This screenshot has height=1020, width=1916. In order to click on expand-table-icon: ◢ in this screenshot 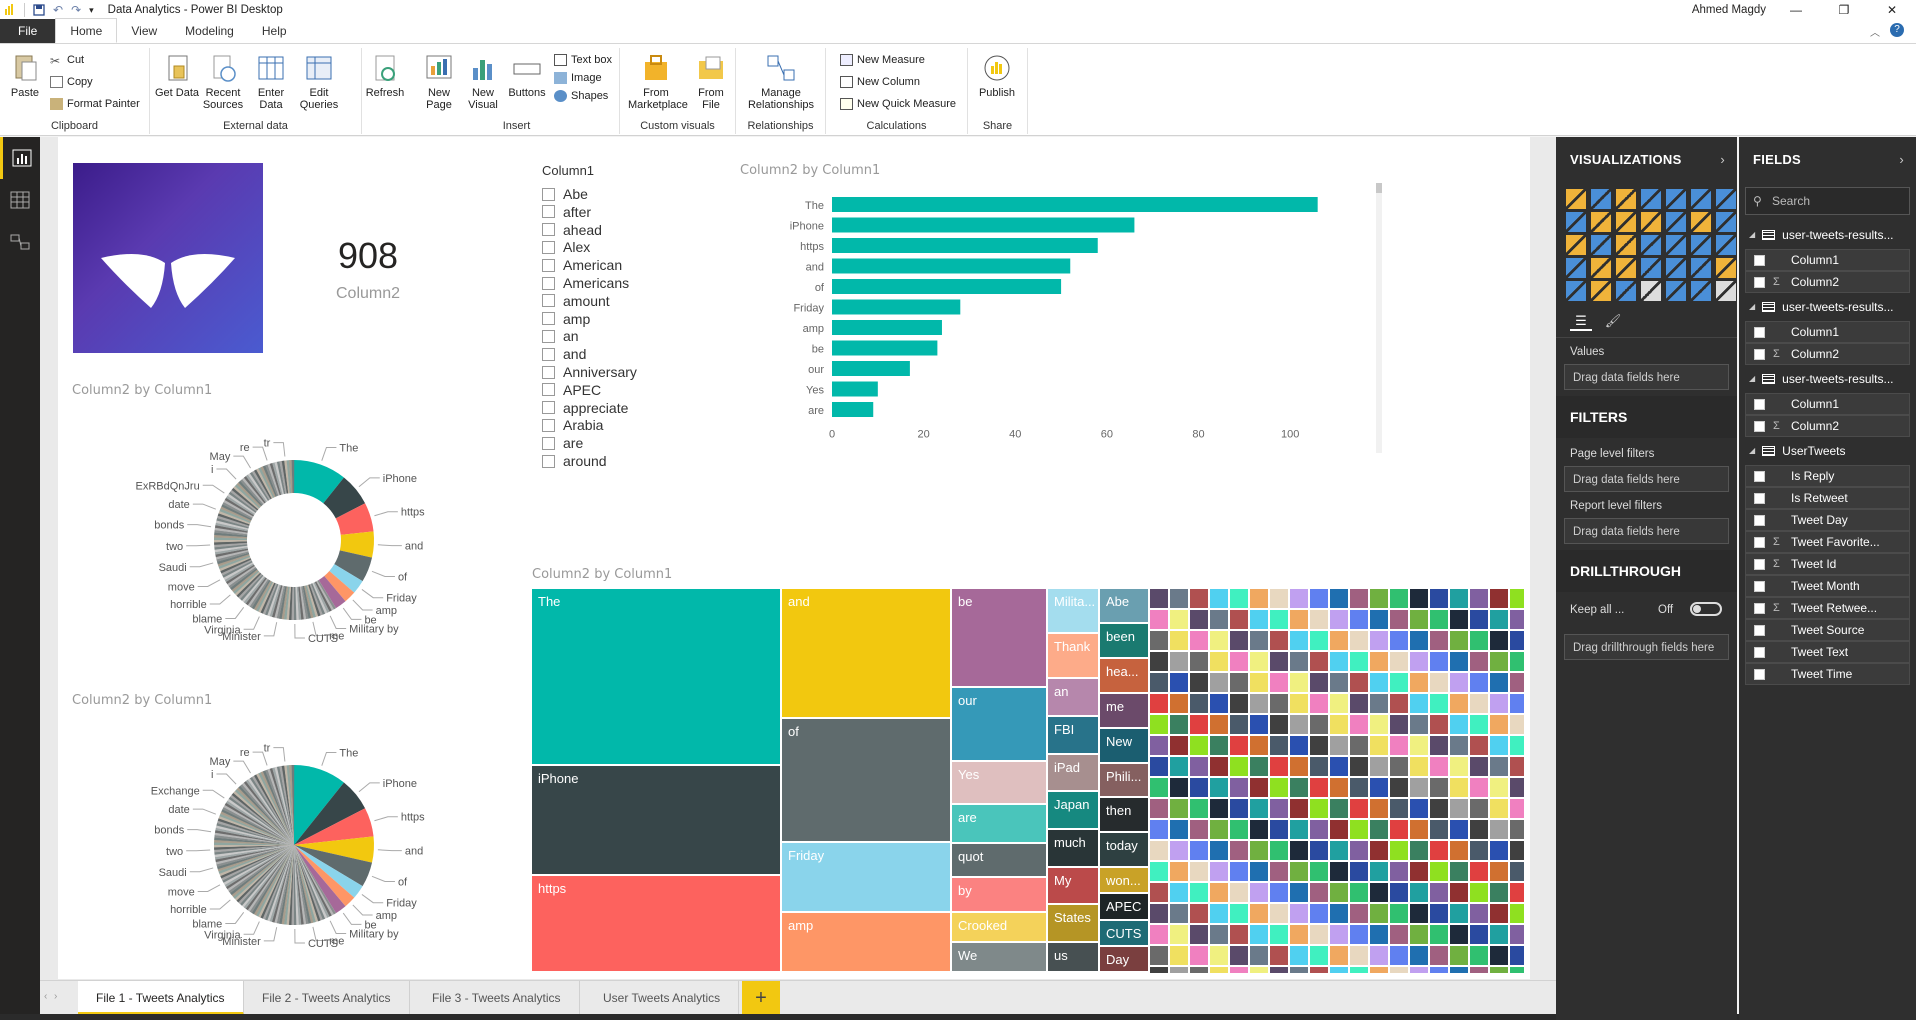, I will do `click(1752, 451)`.